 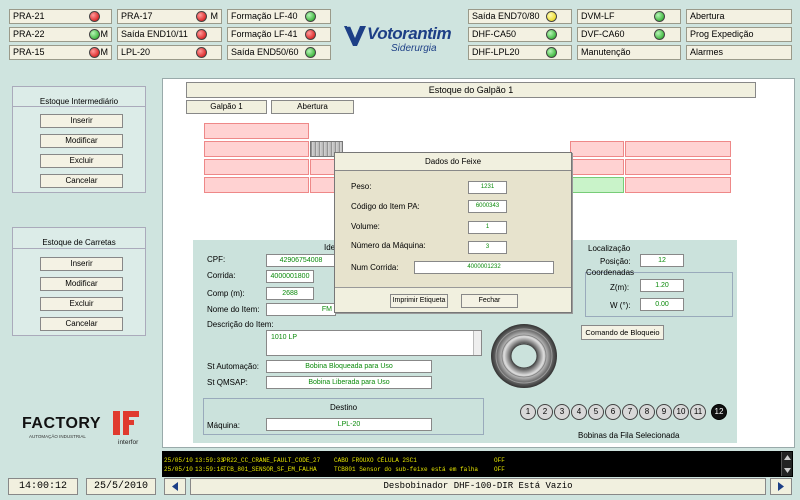 I want to click on fila-item: 8, so click(x=647, y=412).